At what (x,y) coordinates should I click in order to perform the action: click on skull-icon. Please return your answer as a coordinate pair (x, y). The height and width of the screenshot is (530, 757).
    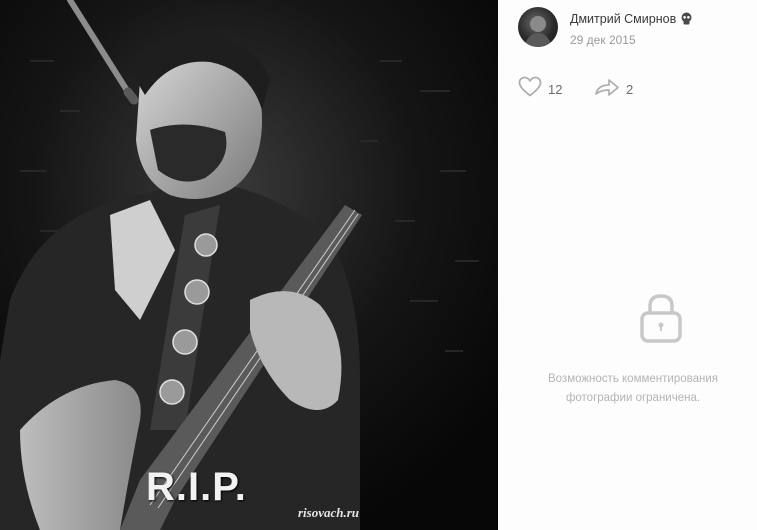
    Looking at the image, I should click on (686, 20).